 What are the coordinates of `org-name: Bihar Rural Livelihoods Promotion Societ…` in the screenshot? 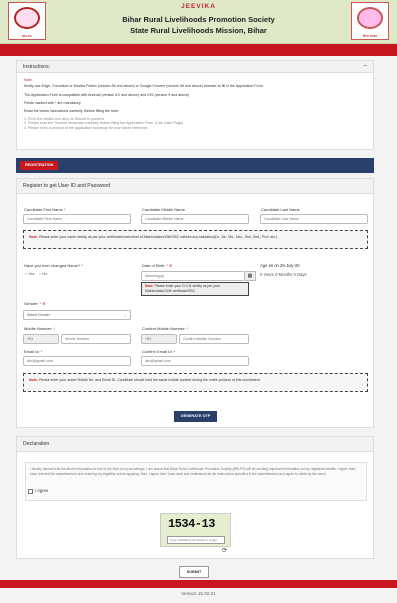 It's located at (198, 19).